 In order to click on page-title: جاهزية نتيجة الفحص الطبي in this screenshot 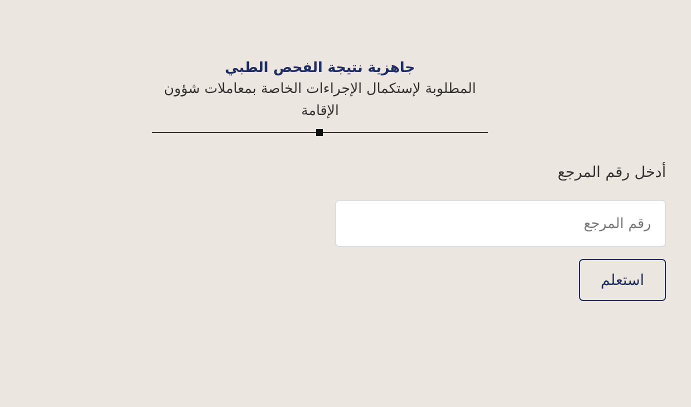, I will do `click(320, 68)`.